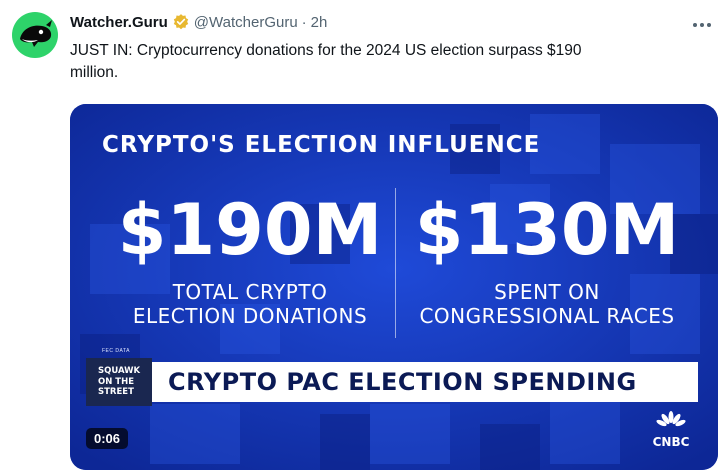 Image resolution: width=728 pixels, height=476 pixels. Describe the element at coordinates (116, 381) in the screenshot. I see `show-name-line: ON THE` at that location.